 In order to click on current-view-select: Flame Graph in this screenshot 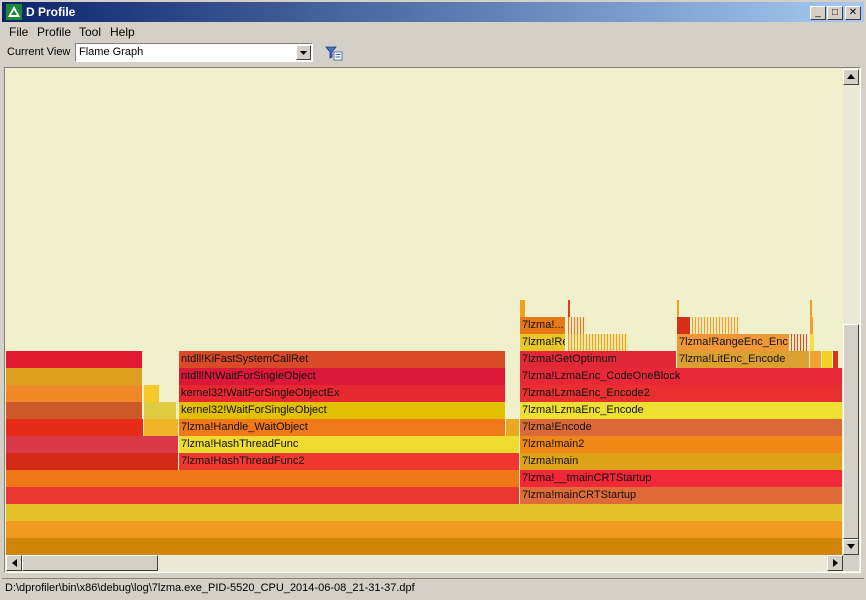, I will do `click(194, 52)`.